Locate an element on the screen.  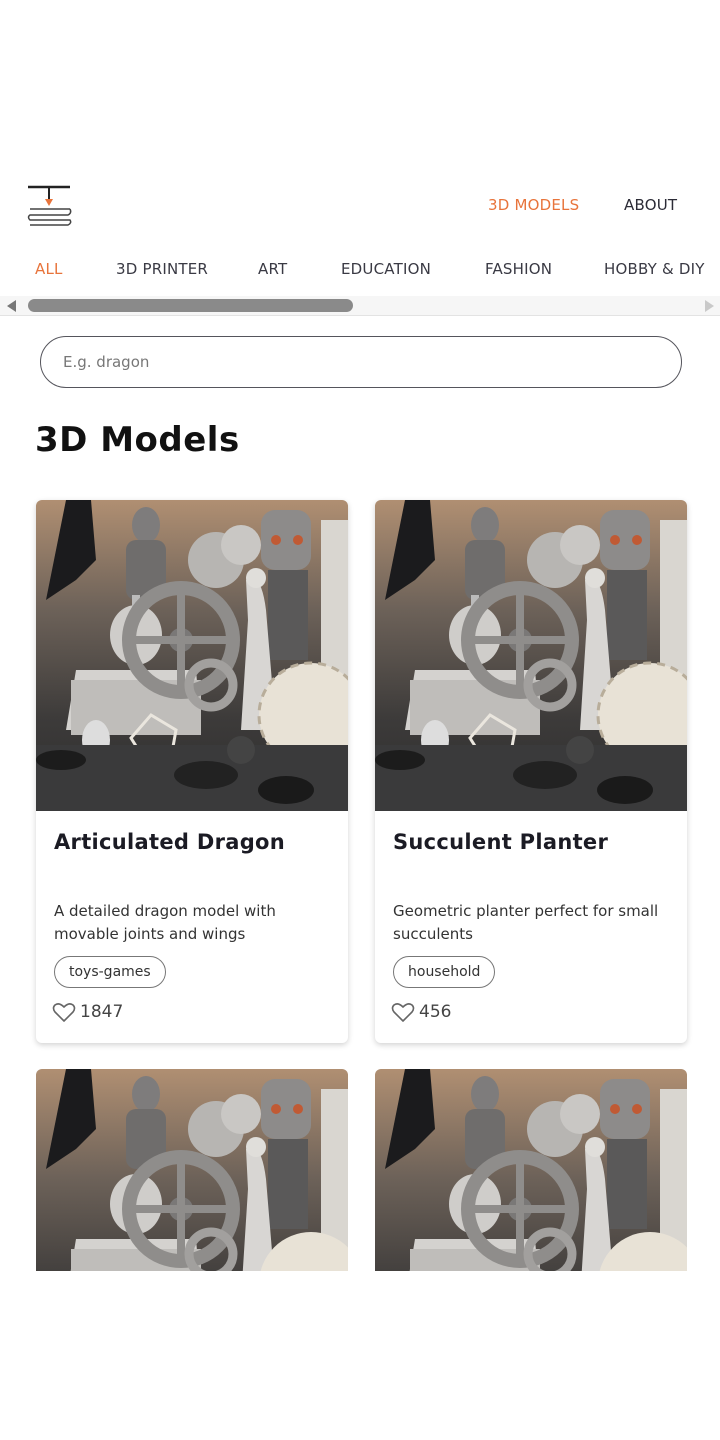
scroll-right-arrow-icon is located at coordinates (709, 306).